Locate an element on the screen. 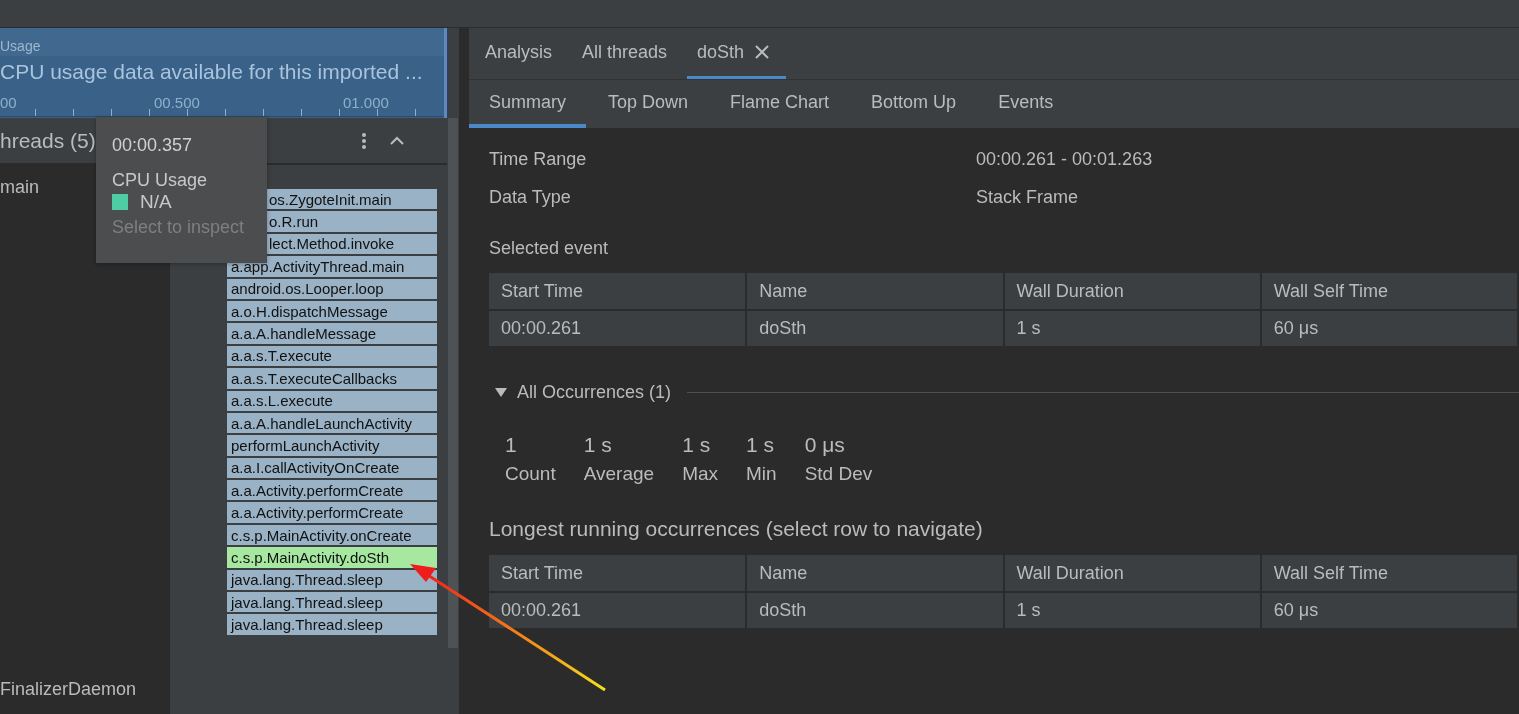 This screenshot has height=714, width=1519. tab: All threads is located at coordinates (628, 53).